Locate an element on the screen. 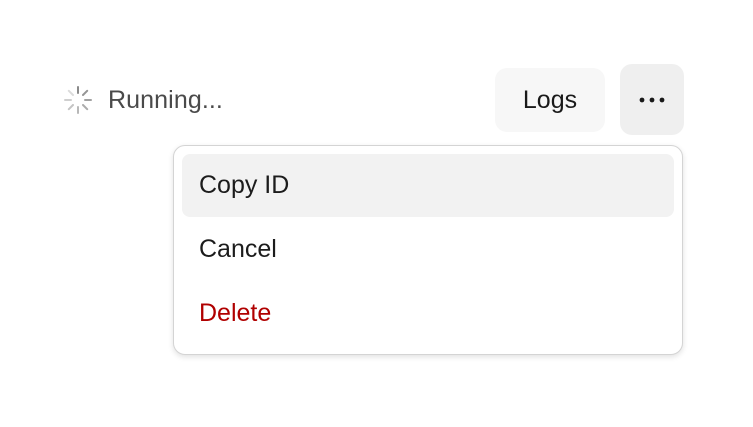  menu-item-copy-id: Copy ID is located at coordinates (428, 185).